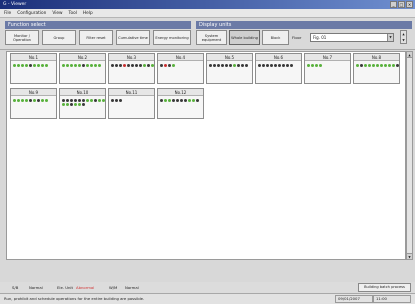 This screenshot has height=304, width=415. What do you see at coordinates (96, 37) in the screenshot?
I see `filter-reset-button: Filter reset` at bounding box center [96, 37].